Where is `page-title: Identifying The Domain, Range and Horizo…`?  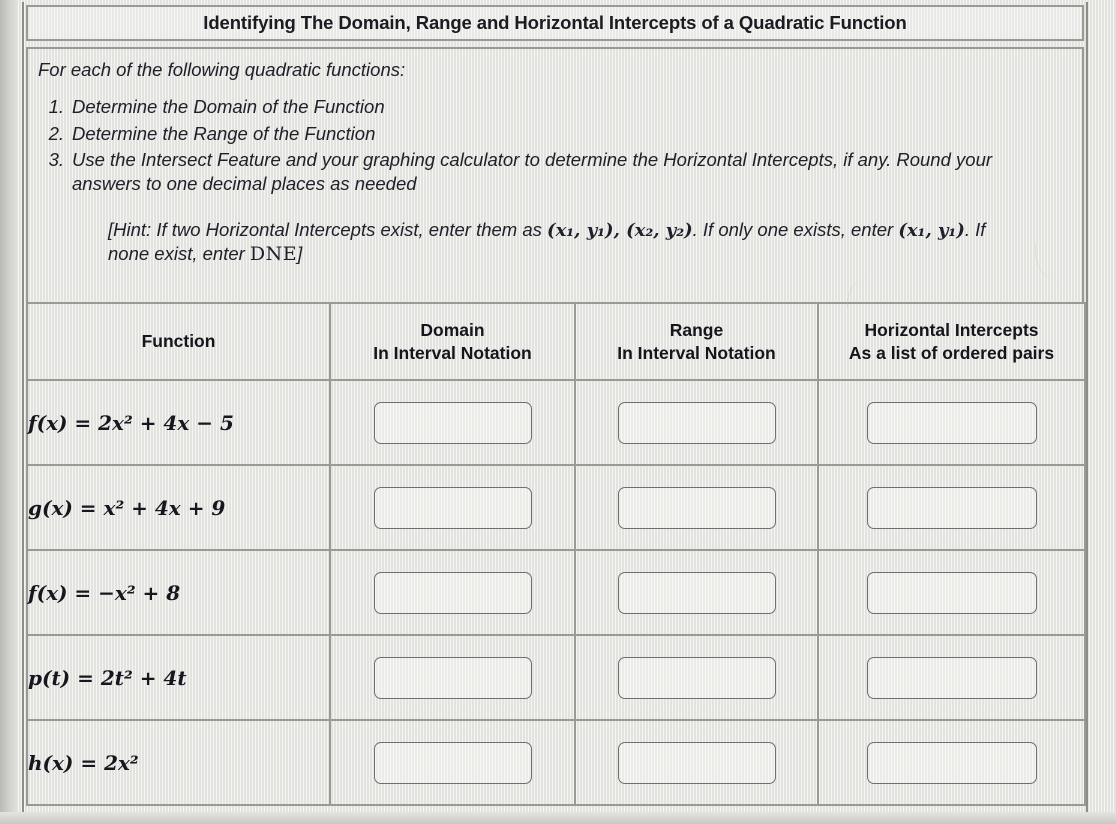
page-title: Identifying The Domain, Range and Horizo… is located at coordinates (555, 22).